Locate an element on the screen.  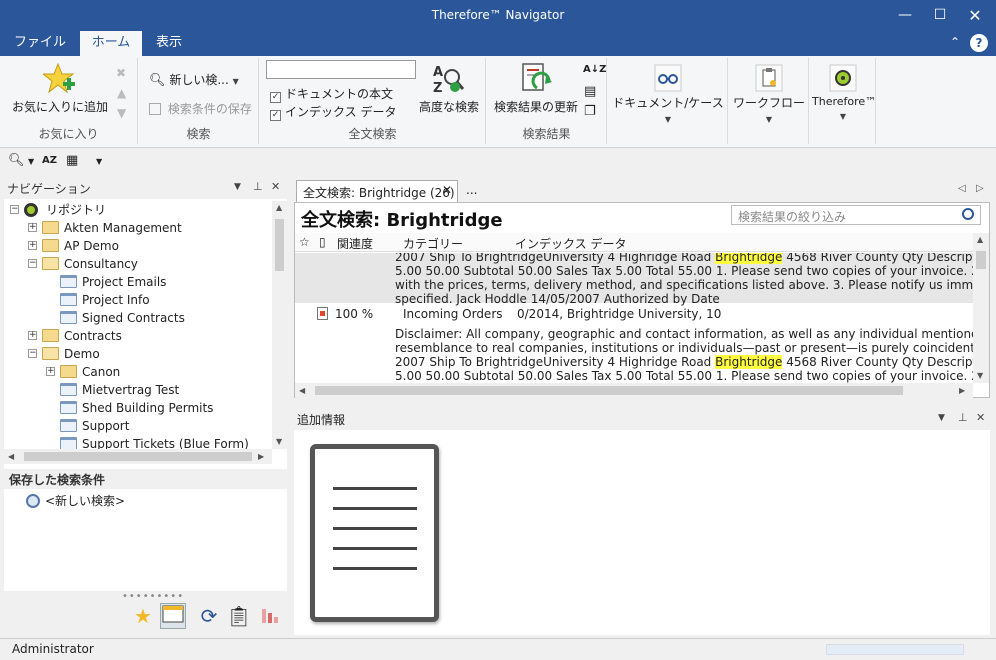
tab-home: ホーム is located at coordinates (111, 43).